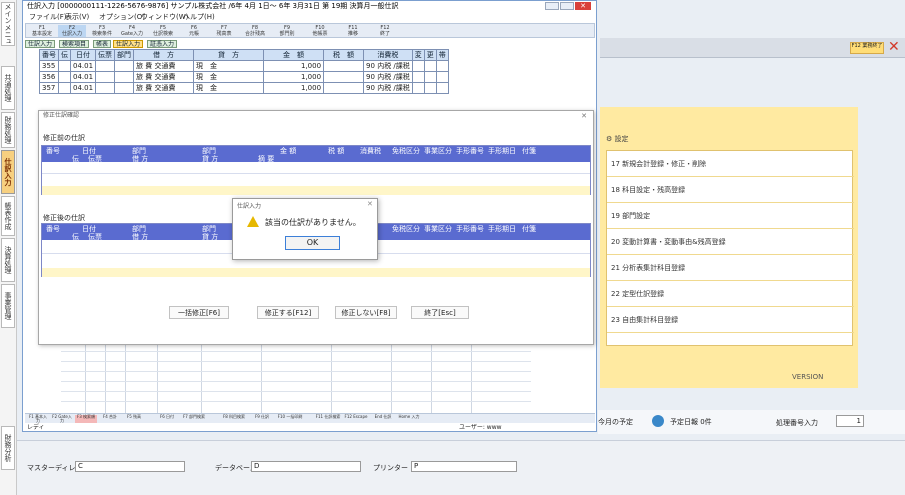 This screenshot has height=495, width=905. What do you see at coordinates (867, 48) in the screenshot?
I see `exit-work-button: F12 業務終了` at bounding box center [867, 48].